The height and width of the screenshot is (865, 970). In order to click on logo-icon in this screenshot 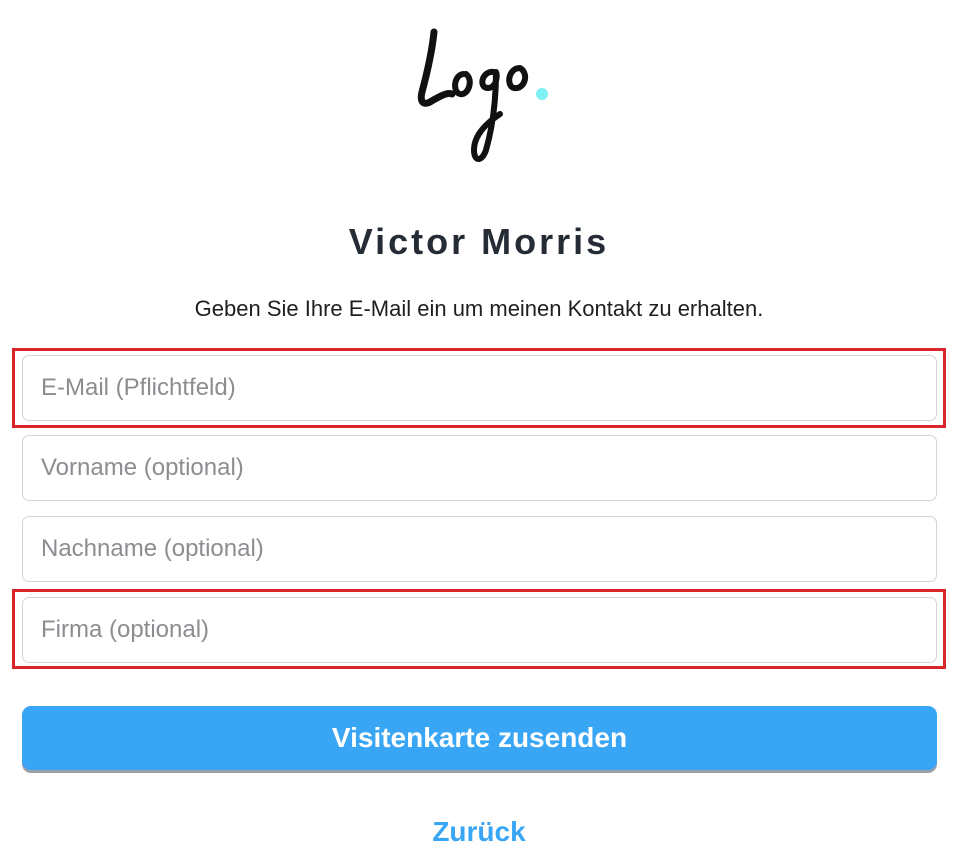, I will do `click(482, 95)`.